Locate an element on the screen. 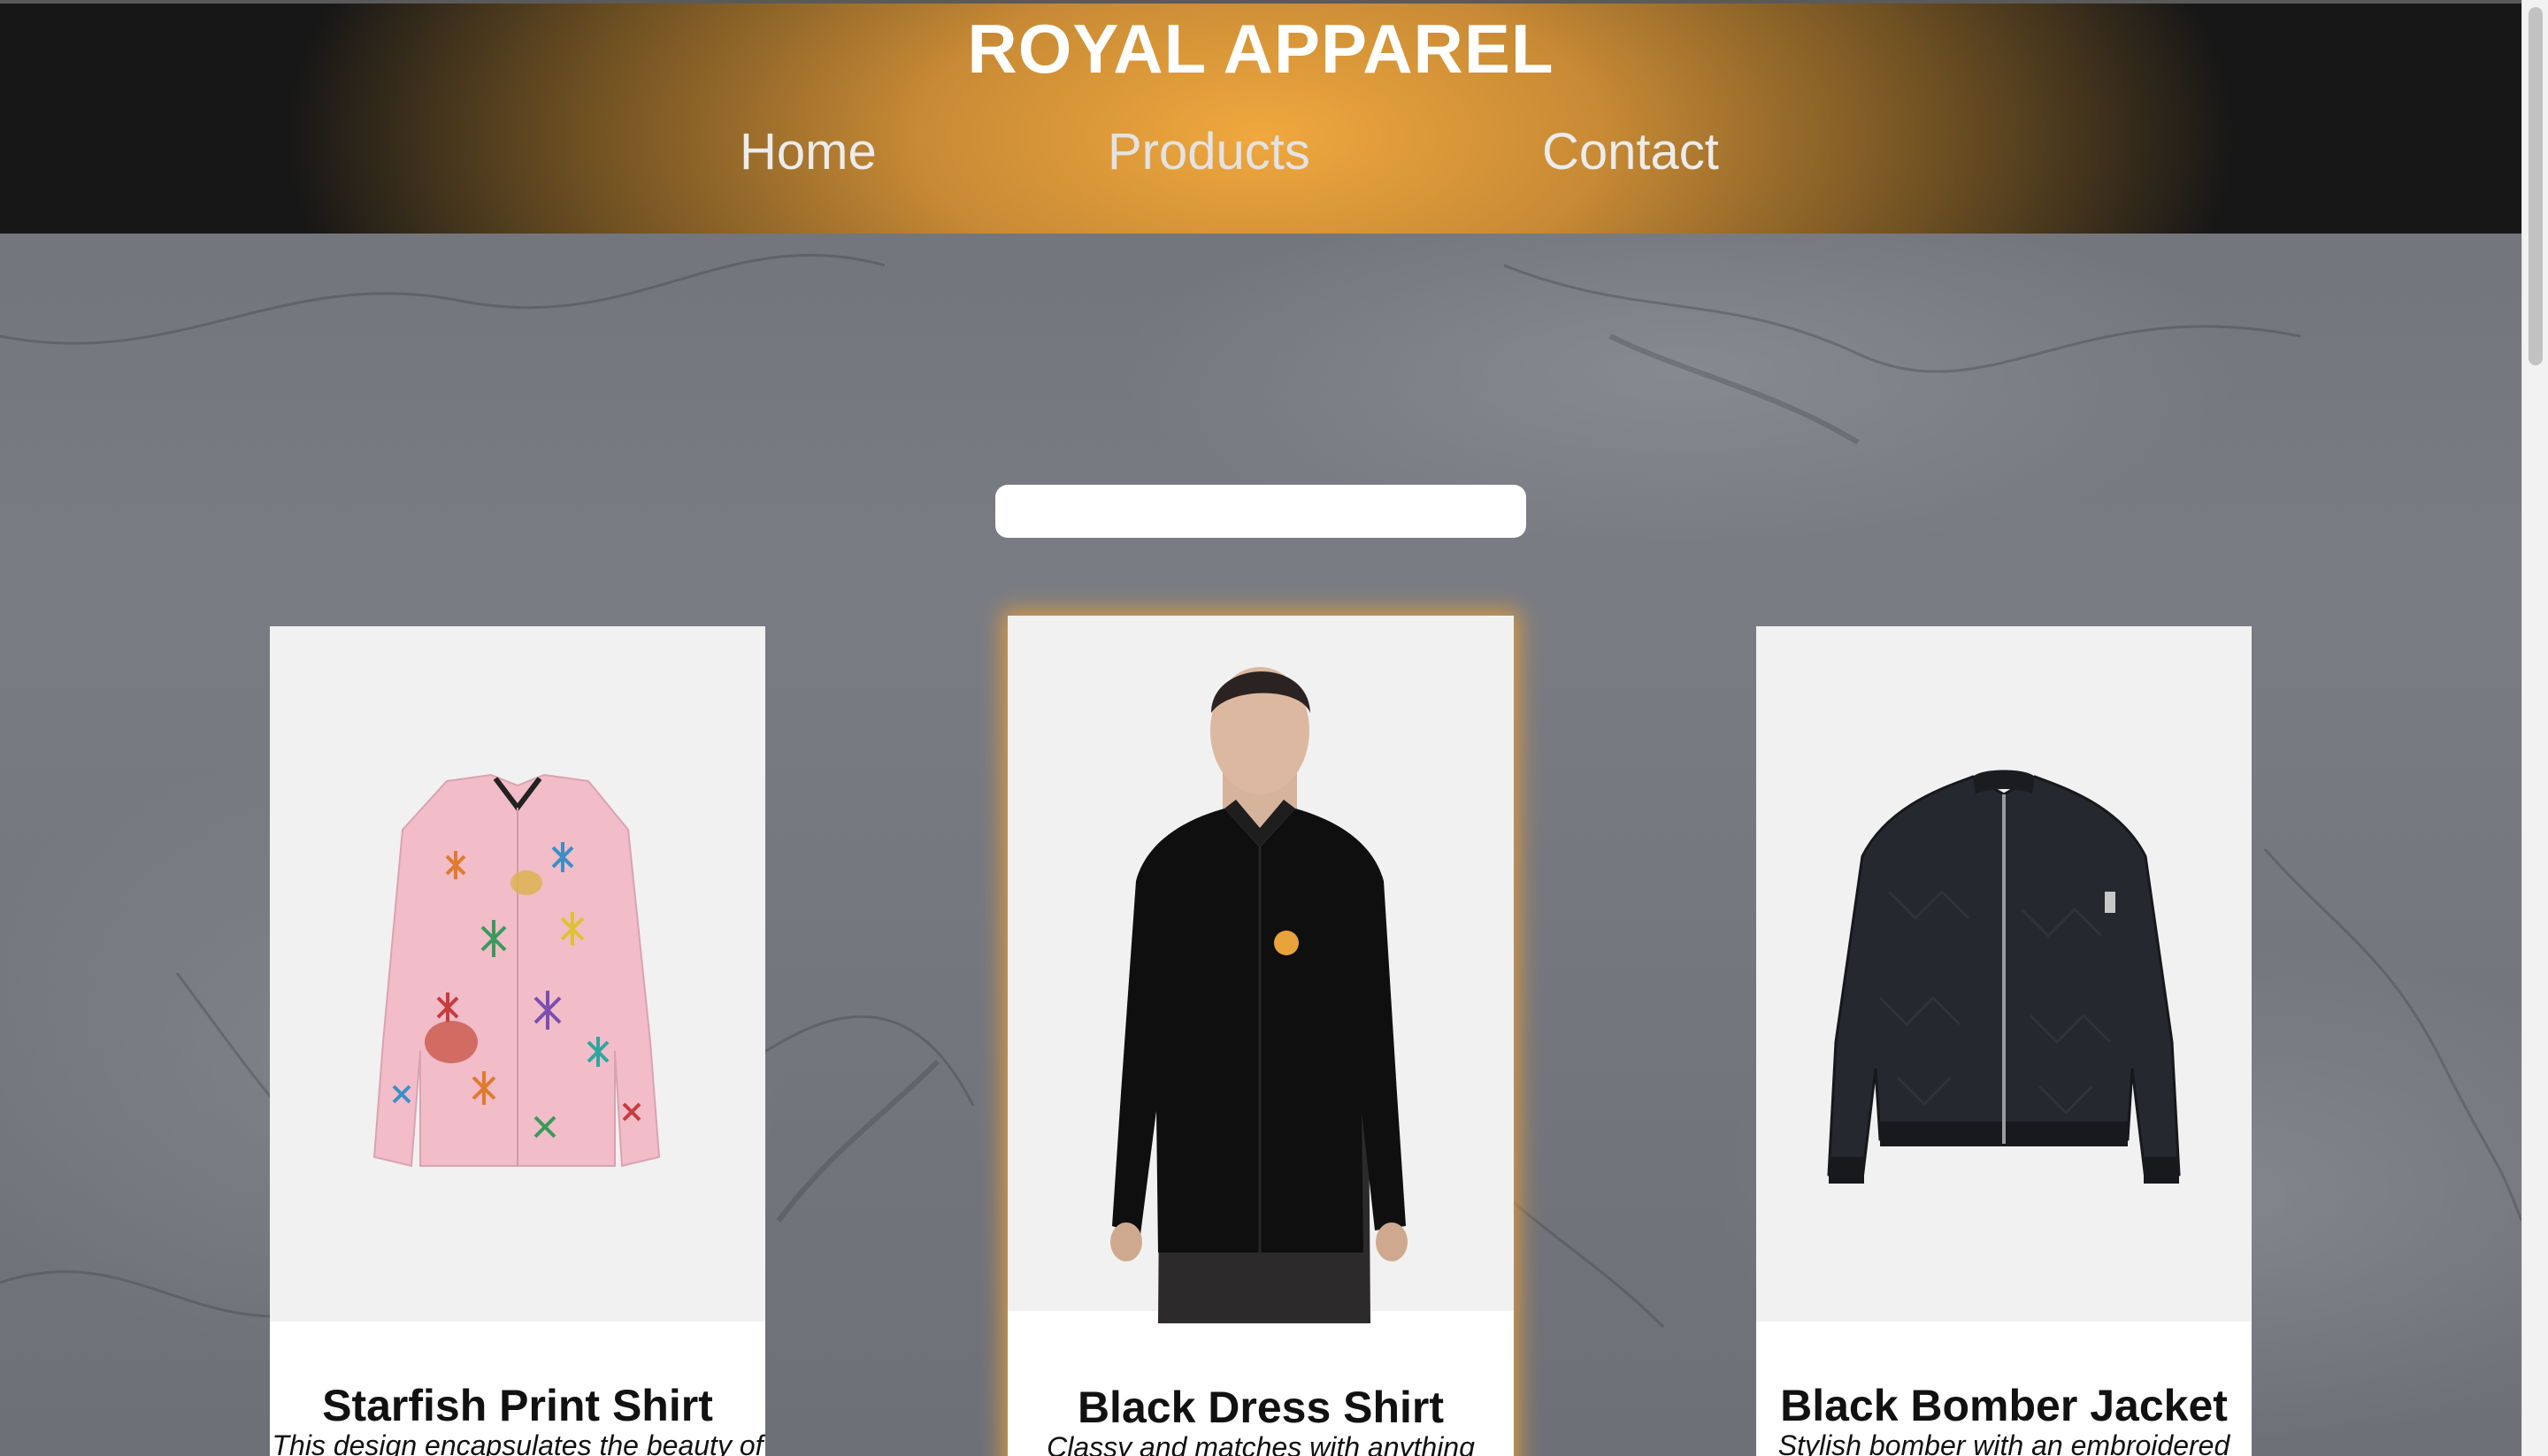 The image size is (2548, 1456). nav-contact: Contact is located at coordinates (1631, 151).